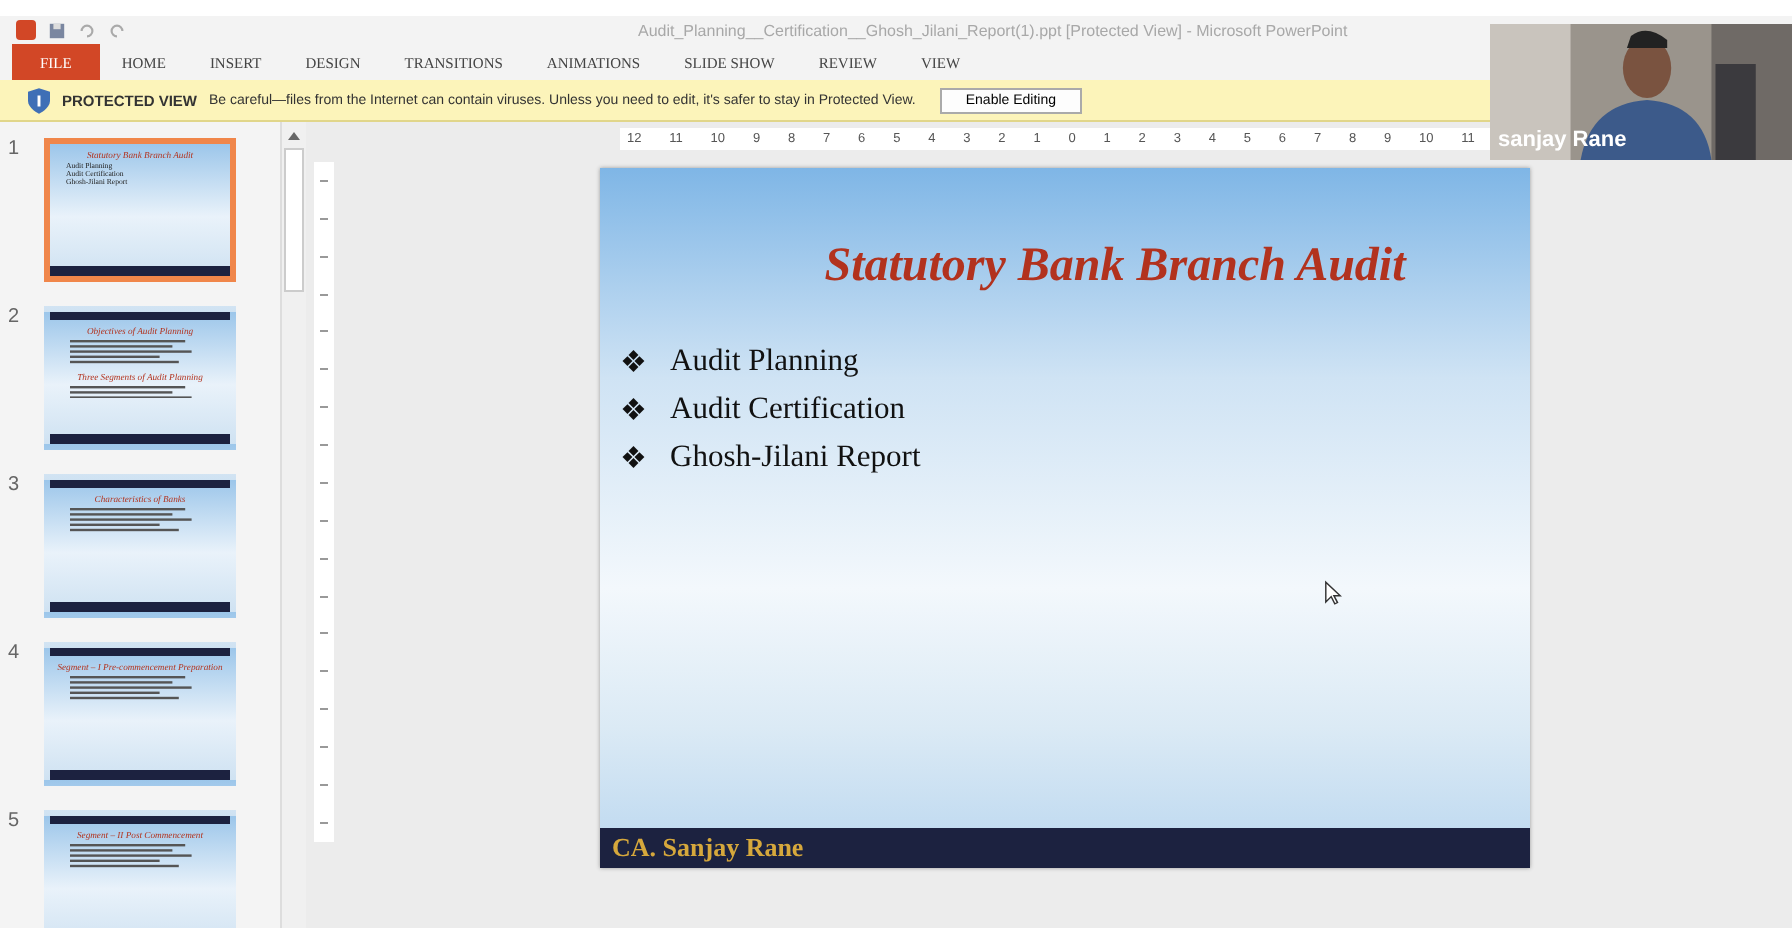 This screenshot has height=928, width=1792. Describe the element at coordinates (39, 100) in the screenshot. I see `shield-icon` at that location.